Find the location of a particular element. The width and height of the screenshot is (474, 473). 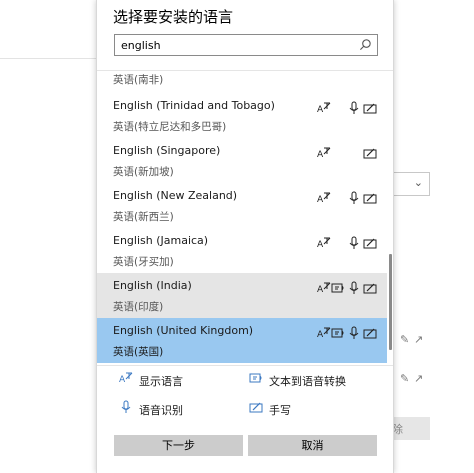

search-box is located at coordinates (246, 45).